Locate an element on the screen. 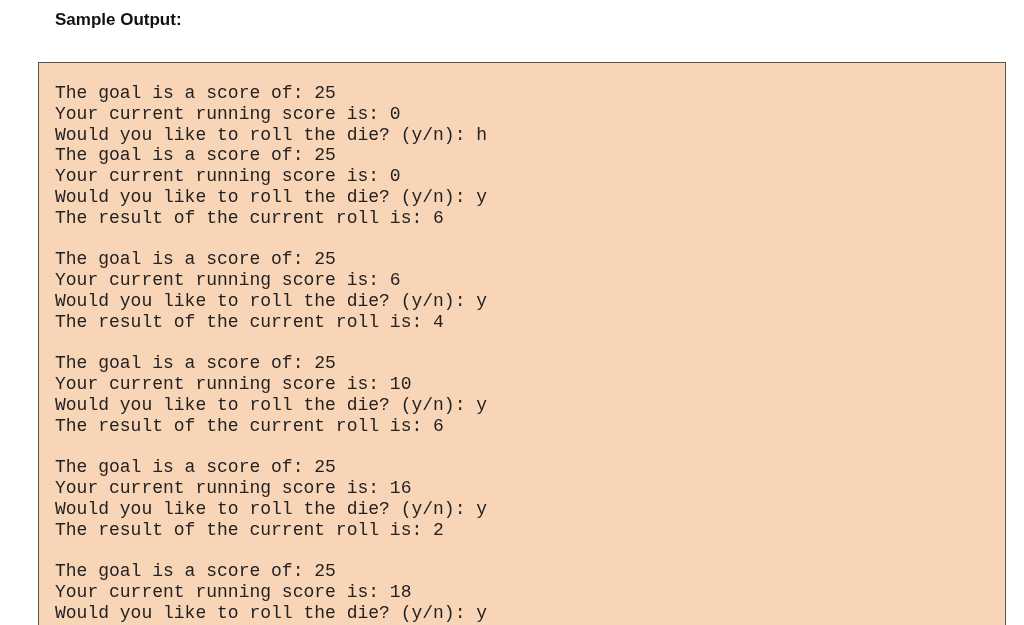 Image resolution: width=1024 pixels, height=625 pixels. output-line: Would you like to roll the die? (y/n): h is located at coordinates (271, 135).